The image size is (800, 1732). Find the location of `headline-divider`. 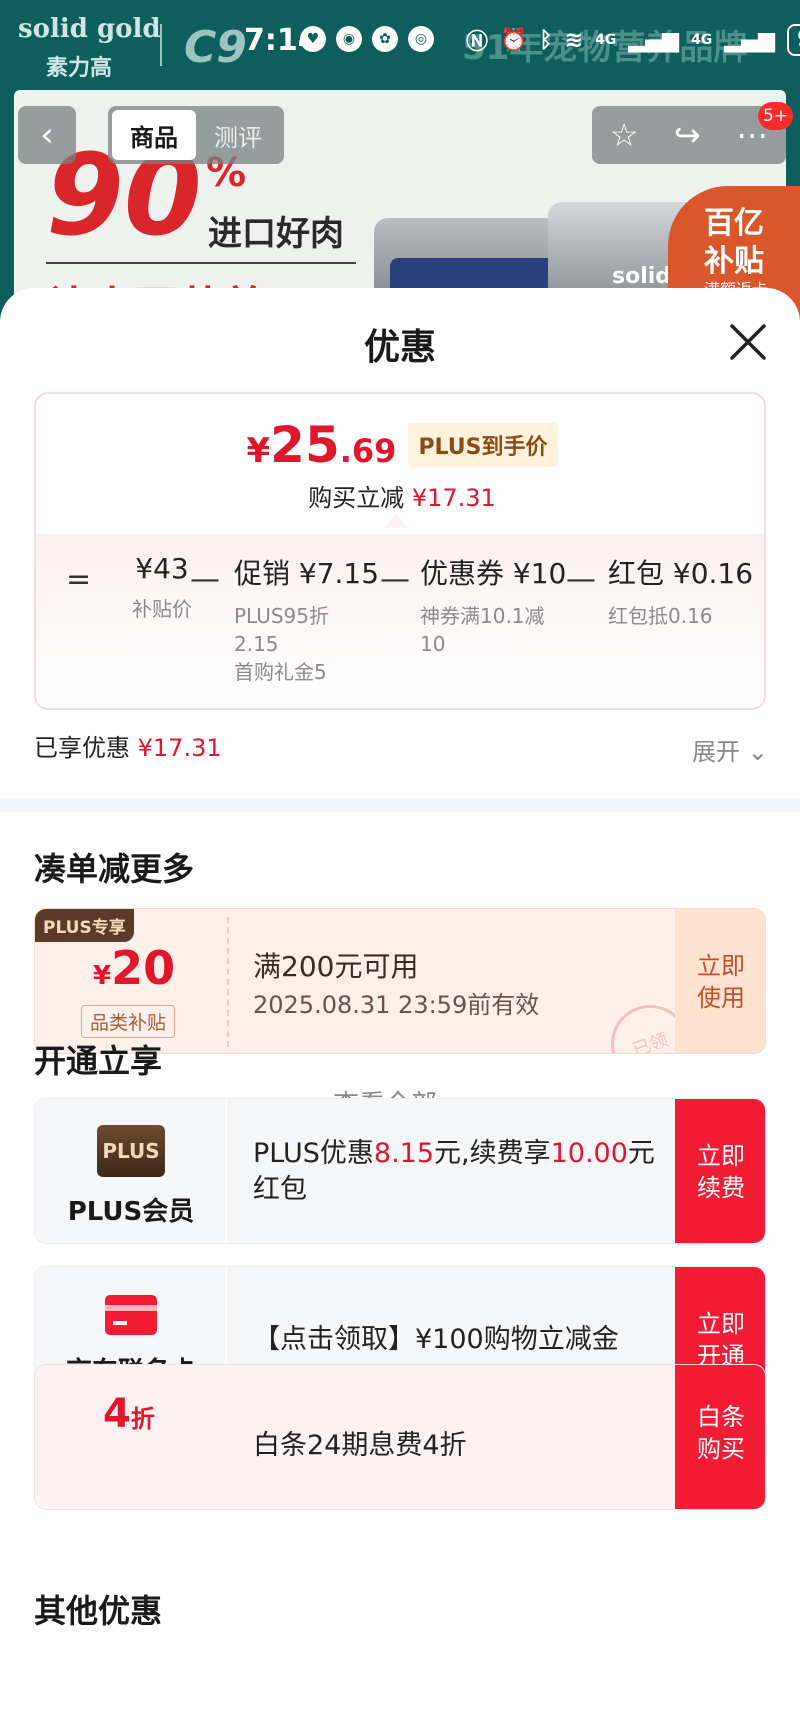

headline-divider is located at coordinates (201, 263).